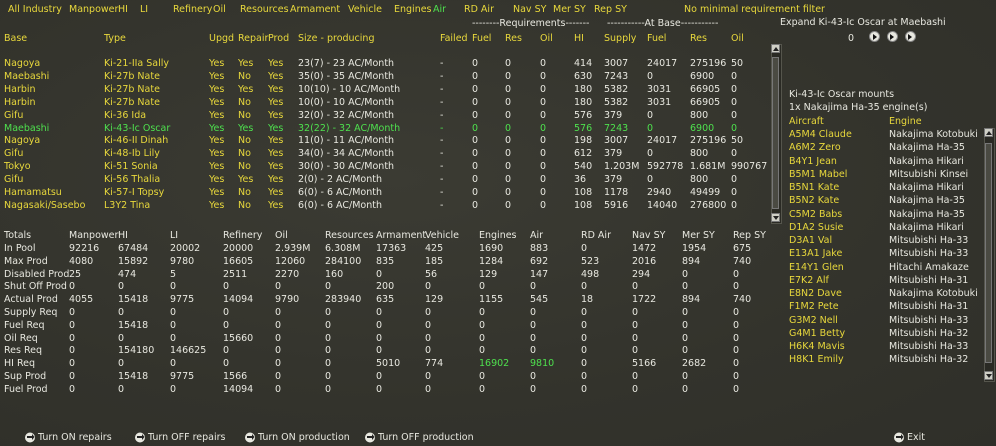  What do you see at coordinates (424, 438) in the screenshot?
I see `turn-off-production-button: Turn OFF production` at bounding box center [424, 438].